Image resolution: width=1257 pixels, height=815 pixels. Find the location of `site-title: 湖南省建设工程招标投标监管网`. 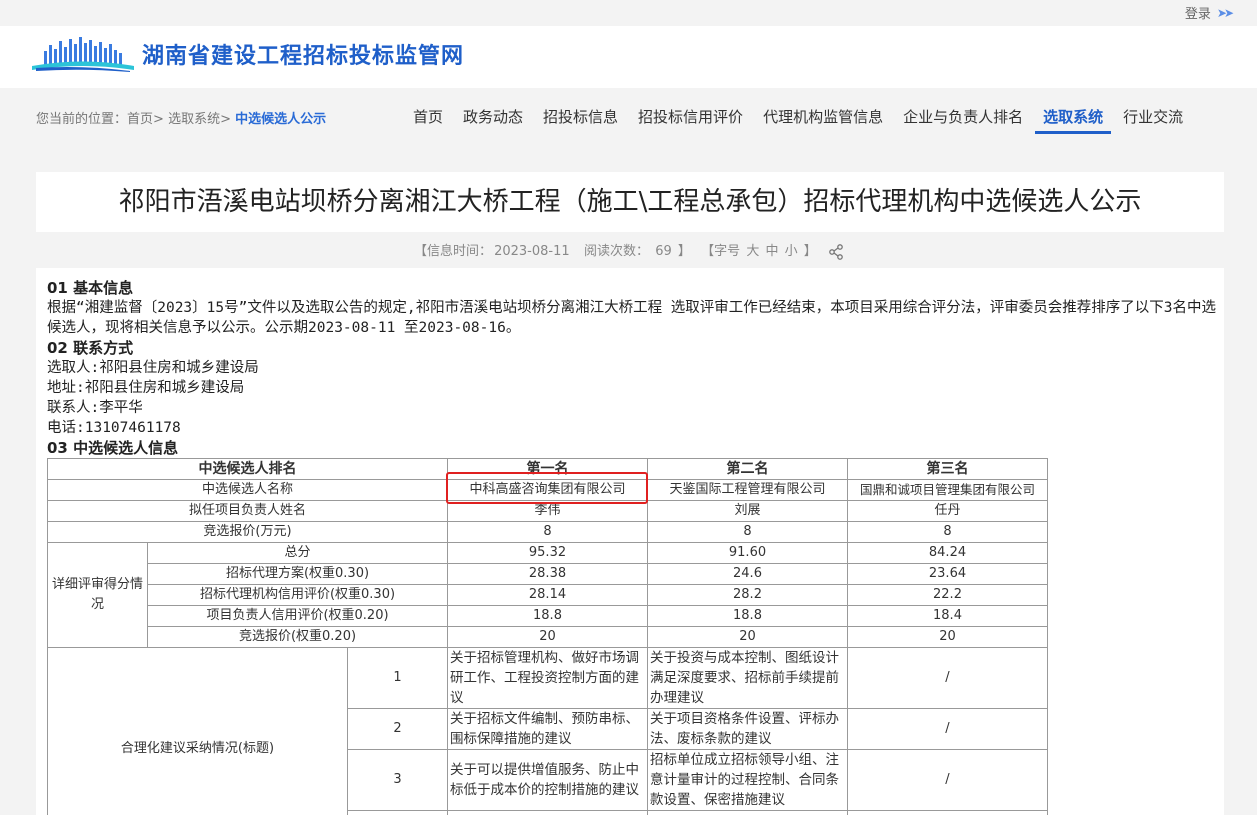

site-title: 湖南省建设工程招标投标监管网 is located at coordinates (303, 56).